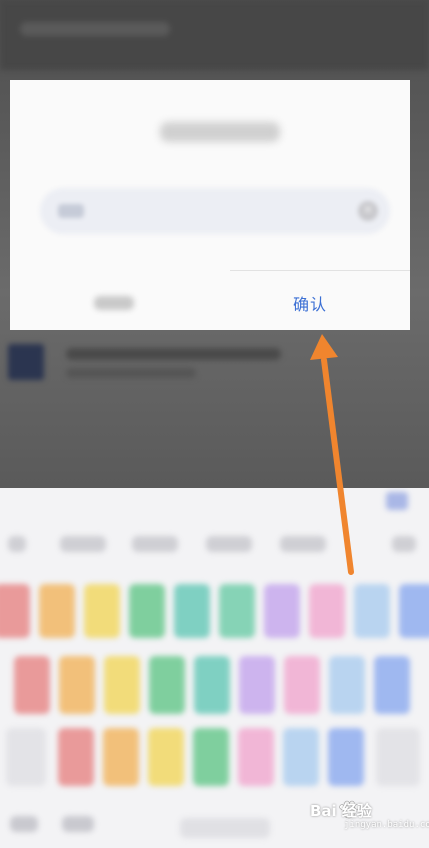 The width and height of the screenshot is (429, 848). What do you see at coordinates (203, 211) in the screenshot?
I see `dialog-input` at bounding box center [203, 211].